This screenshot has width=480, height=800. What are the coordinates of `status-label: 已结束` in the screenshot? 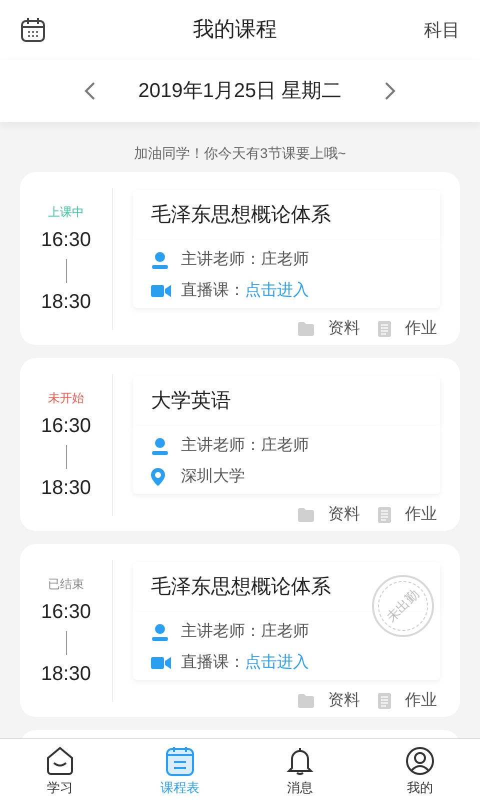 It's located at (66, 584).